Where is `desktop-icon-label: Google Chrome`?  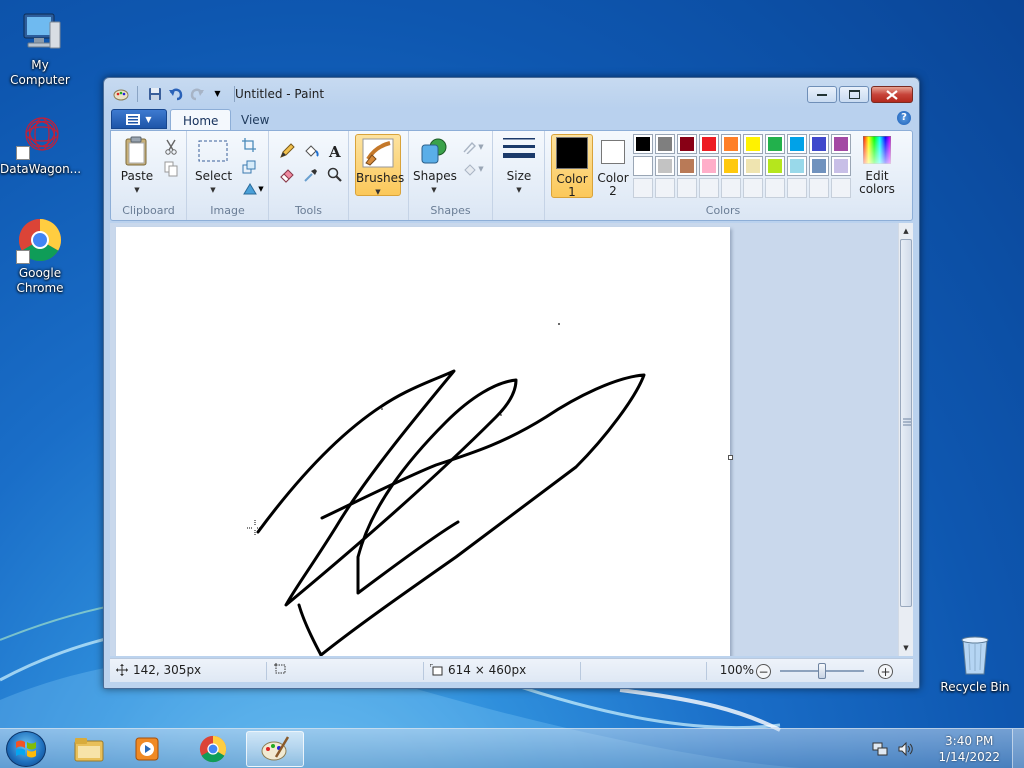 desktop-icon-label: Google Chrome is located at coordinates (40, 280).